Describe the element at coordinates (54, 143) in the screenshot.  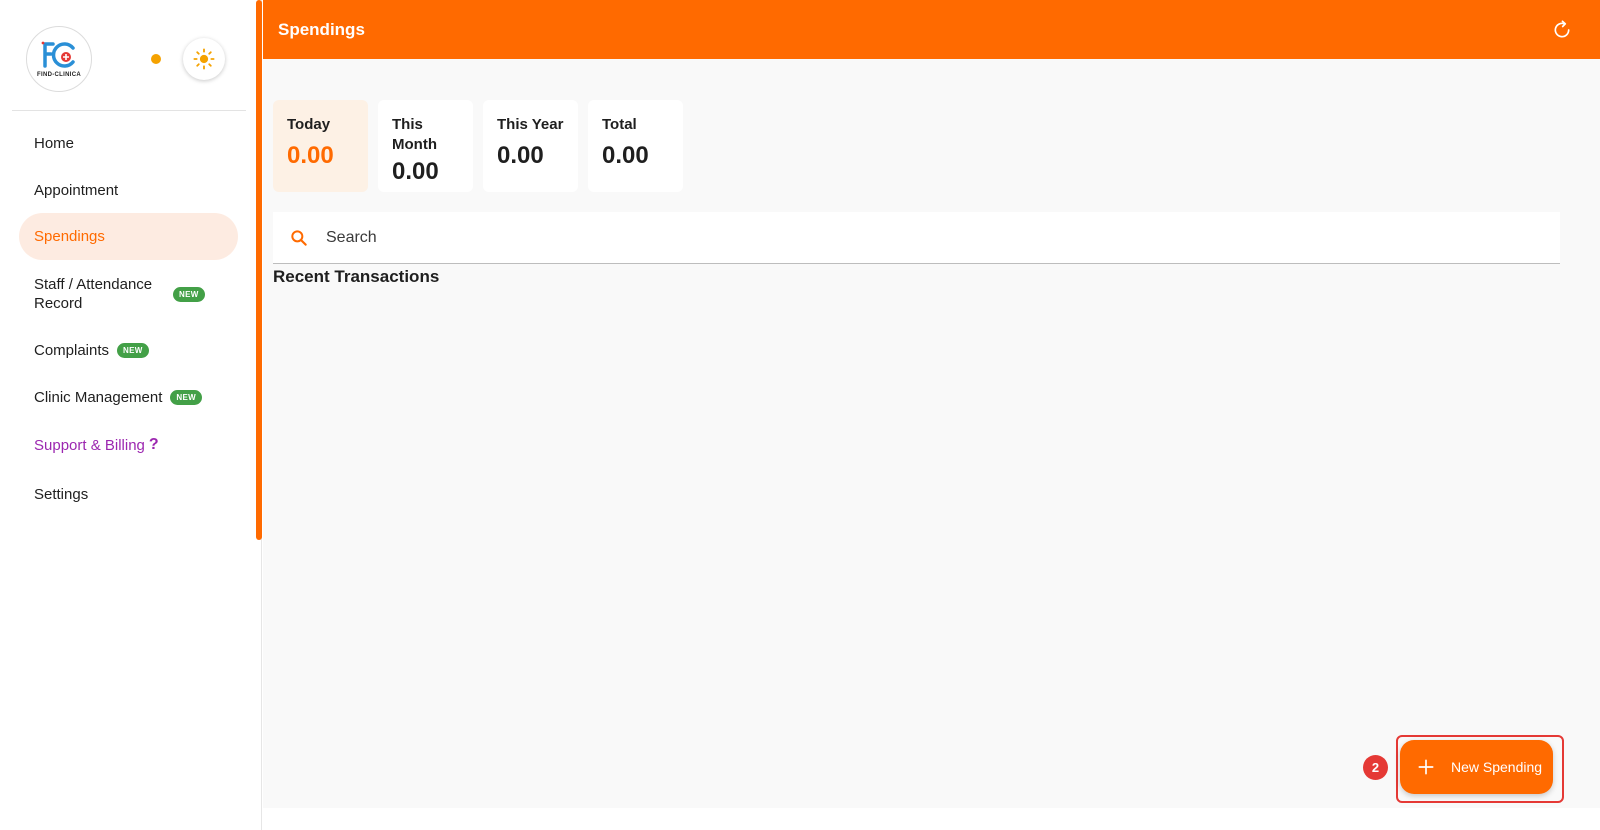
I see `sidebar-item-label: Home` at that location.